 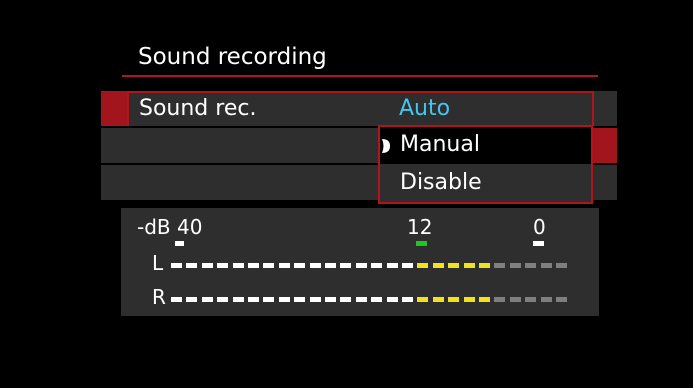 What do you see at coordinates (485, 183) in the screenshot?
I see `option-disable: Disable` at bounding box center [485, 183].